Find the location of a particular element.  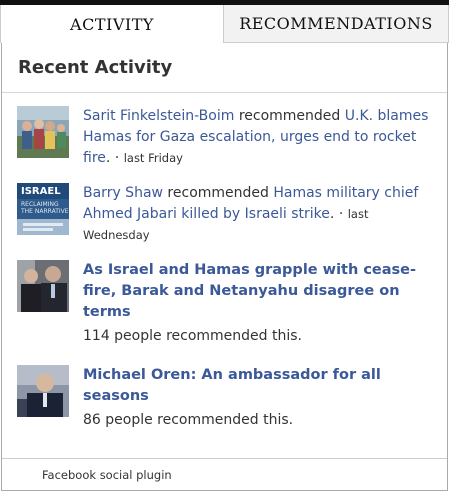

family-photo-thumbnail is located at coordinates (43, 132).